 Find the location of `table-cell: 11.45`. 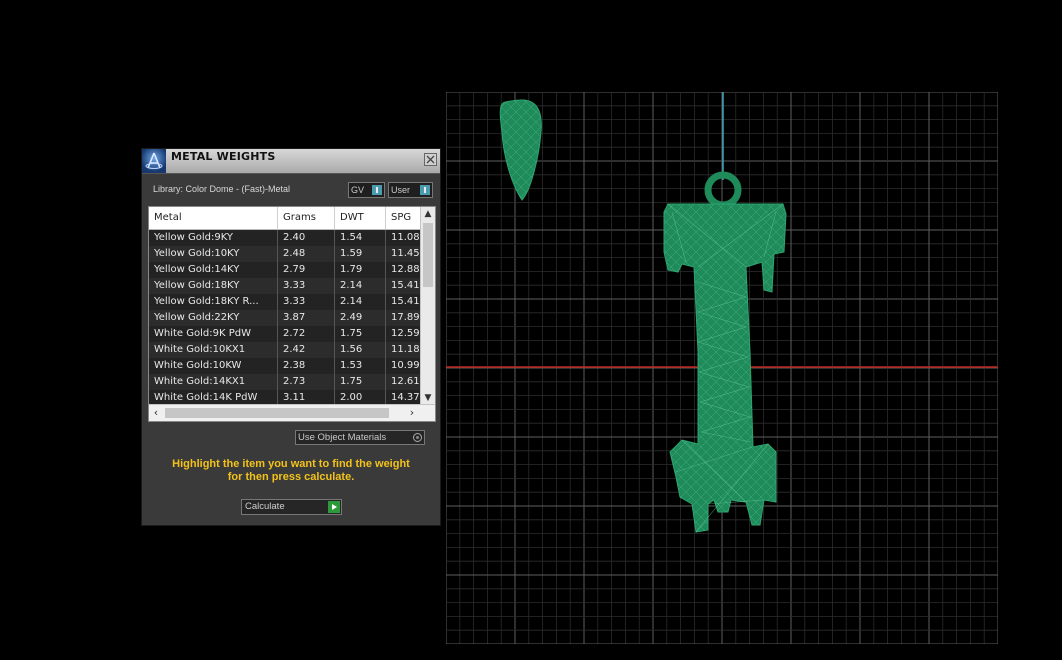

table-cell: 11.45 is located at coordinates (405, 253).